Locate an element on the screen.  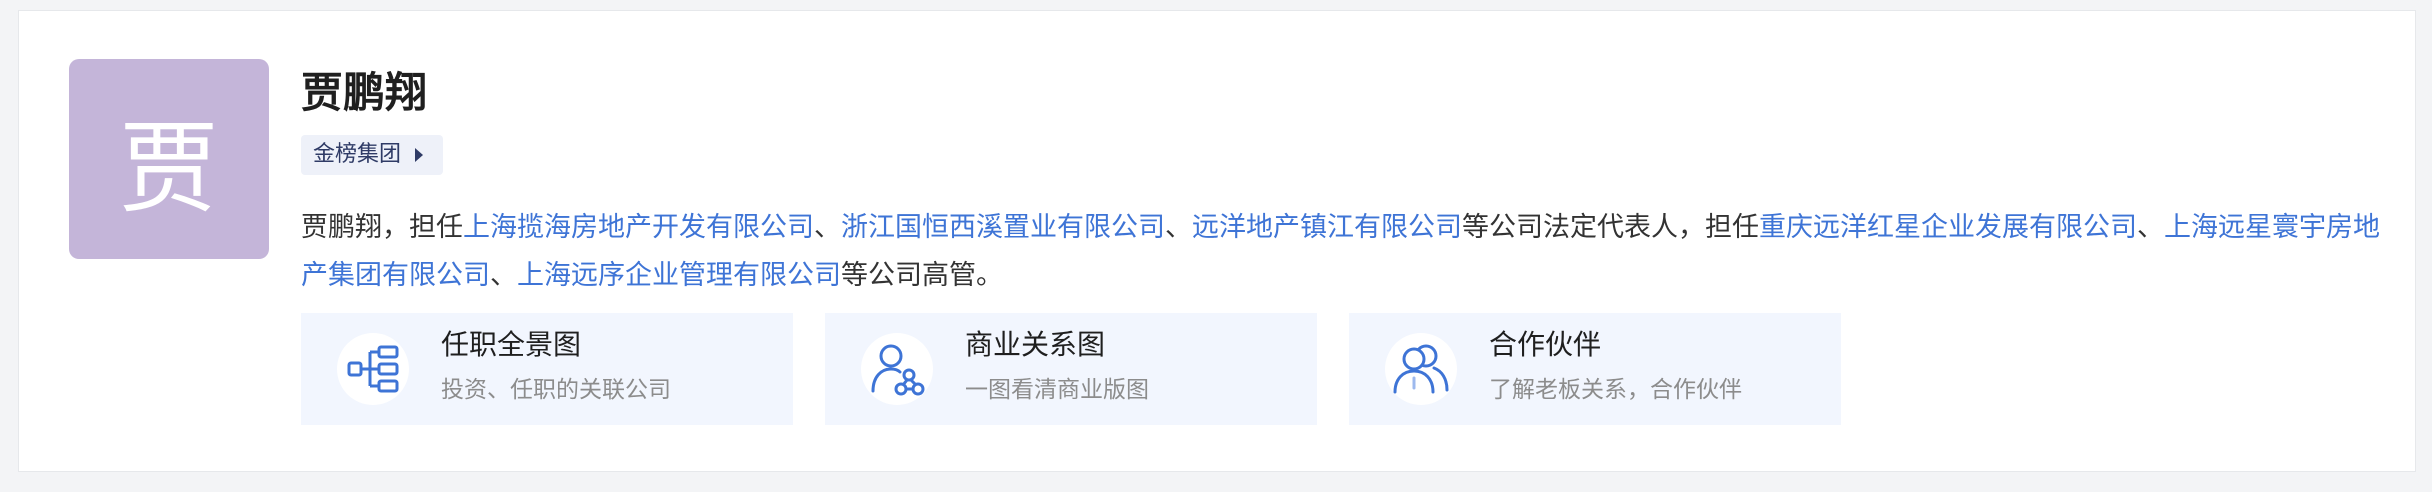
person-network-icon is located at coordinates (897, 369).